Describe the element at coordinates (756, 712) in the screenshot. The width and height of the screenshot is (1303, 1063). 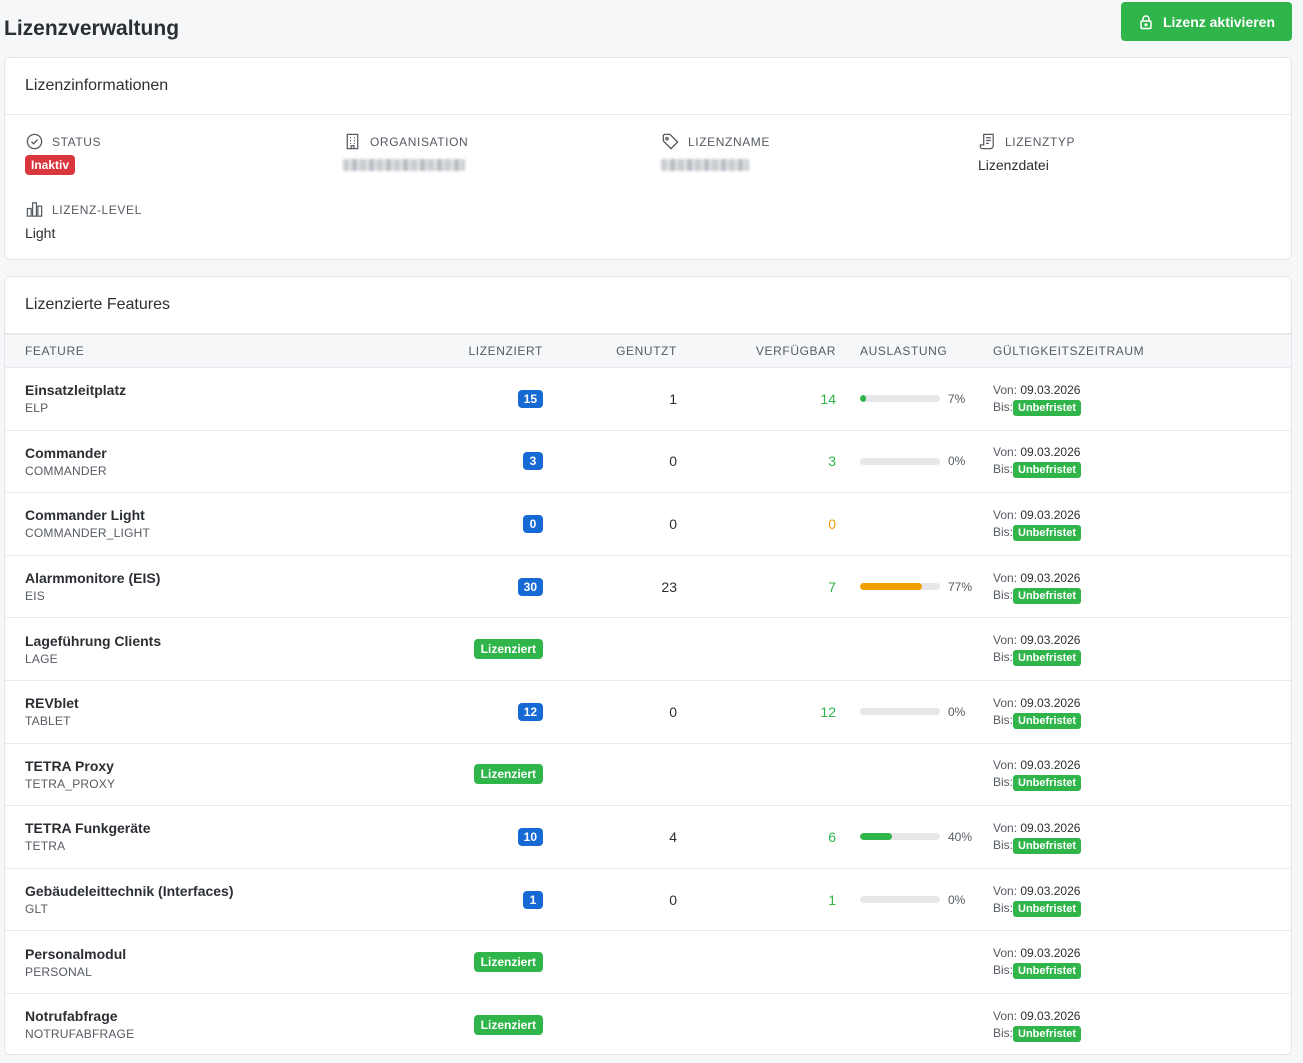
I see `available-cell: 12` at that location.